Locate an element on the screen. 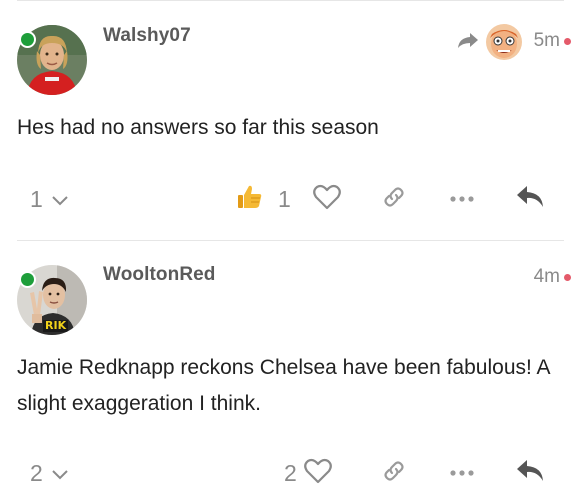 This screenshot has height=500, width=581. like-button is located at coordinates (327, 199).